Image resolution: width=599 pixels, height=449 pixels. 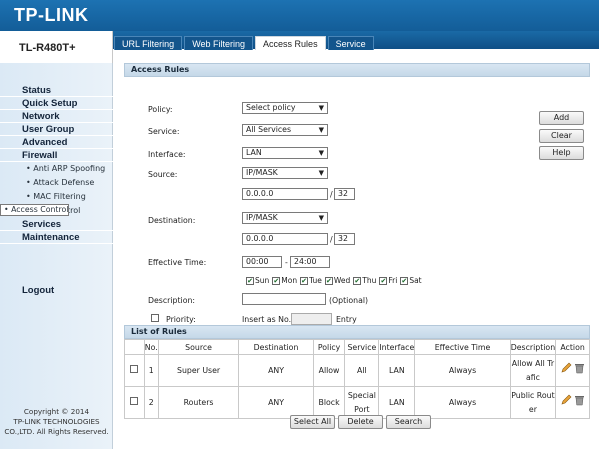 What do you see at coordinates (462, 347) in the screenshot?
I see `header-effective-time: Effective Time` at bounding box center [462, 347].